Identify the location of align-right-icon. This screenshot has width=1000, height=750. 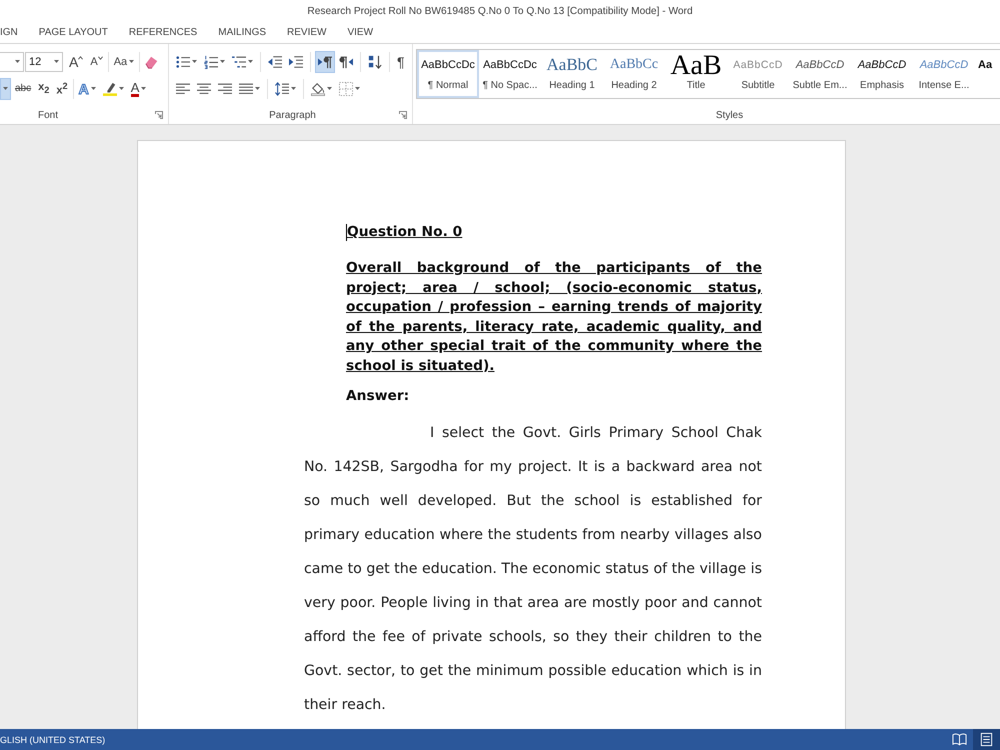
(225, 89).